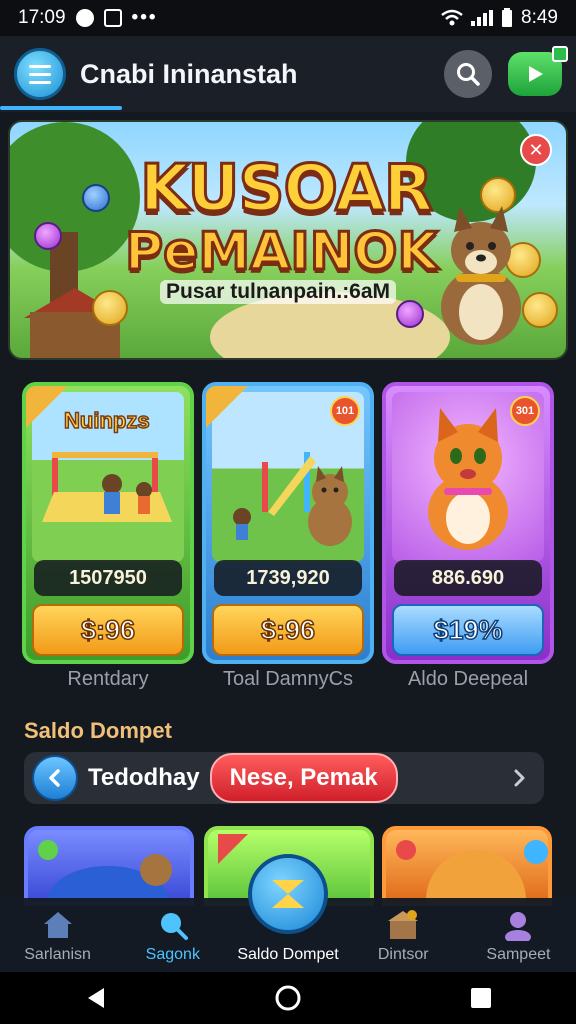 This screenshot has height=1024, width=576. I want to click on home-nav-icon, so click(288, 998).